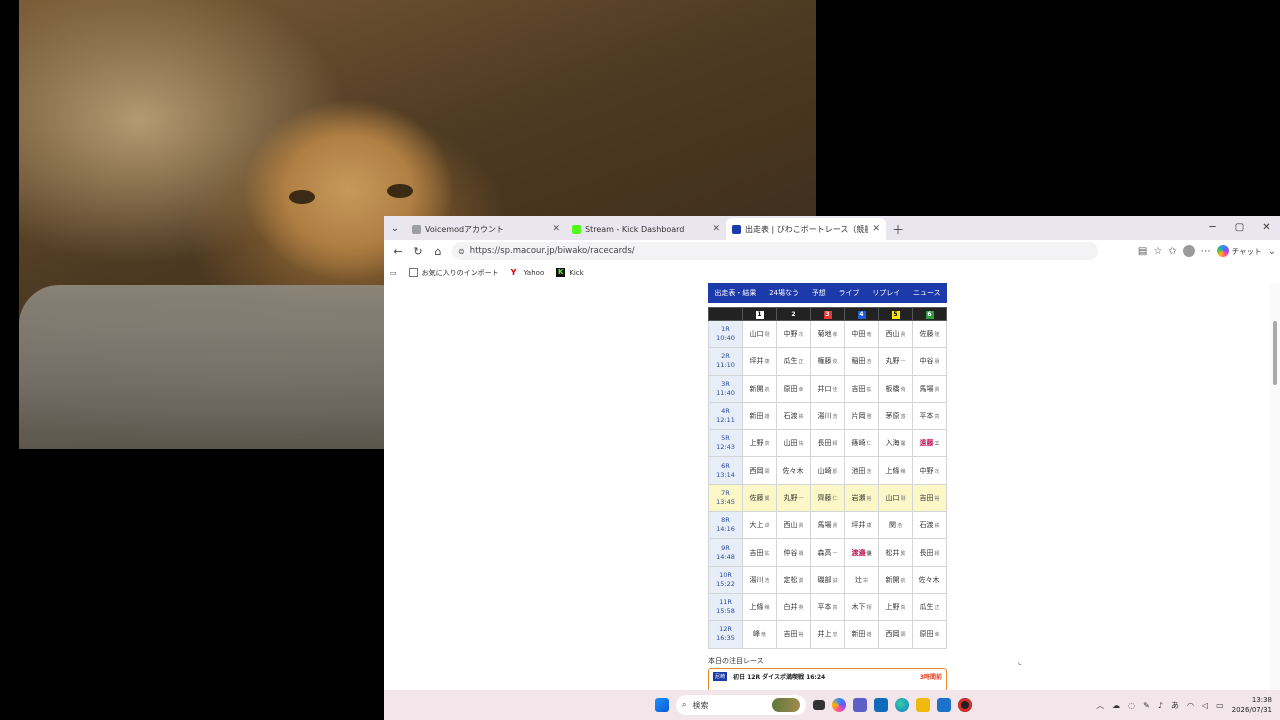 The image size is (1280, 720). What do you see at coordinates (461, 251) in the screenshot?
I see `site-info-icon: ⊜` at bounding box center [461, 251].